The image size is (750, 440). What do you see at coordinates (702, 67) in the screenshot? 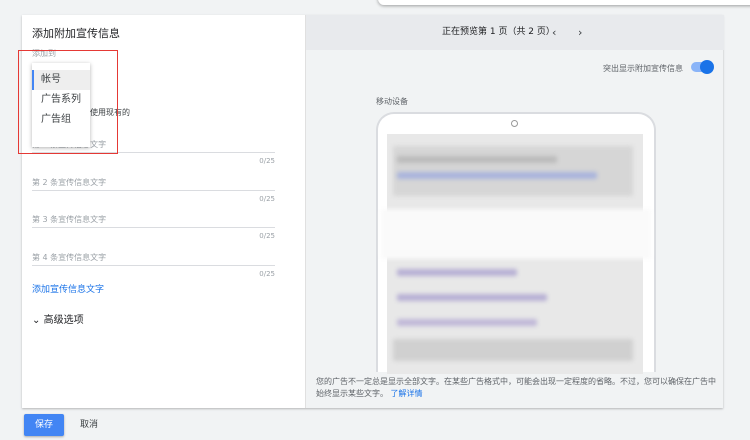
I see `highlight-toggle` at bounding box center [702, 67].